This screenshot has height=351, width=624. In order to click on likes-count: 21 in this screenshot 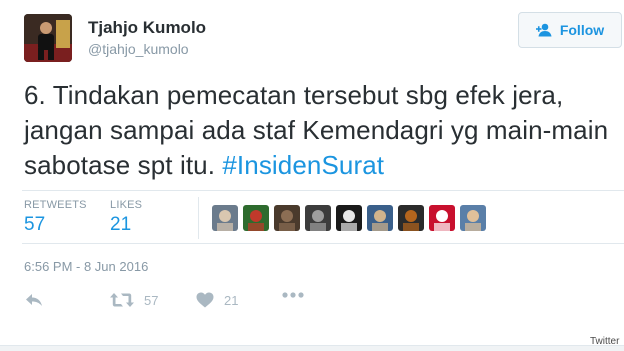, I will do `click(121, 224)`.